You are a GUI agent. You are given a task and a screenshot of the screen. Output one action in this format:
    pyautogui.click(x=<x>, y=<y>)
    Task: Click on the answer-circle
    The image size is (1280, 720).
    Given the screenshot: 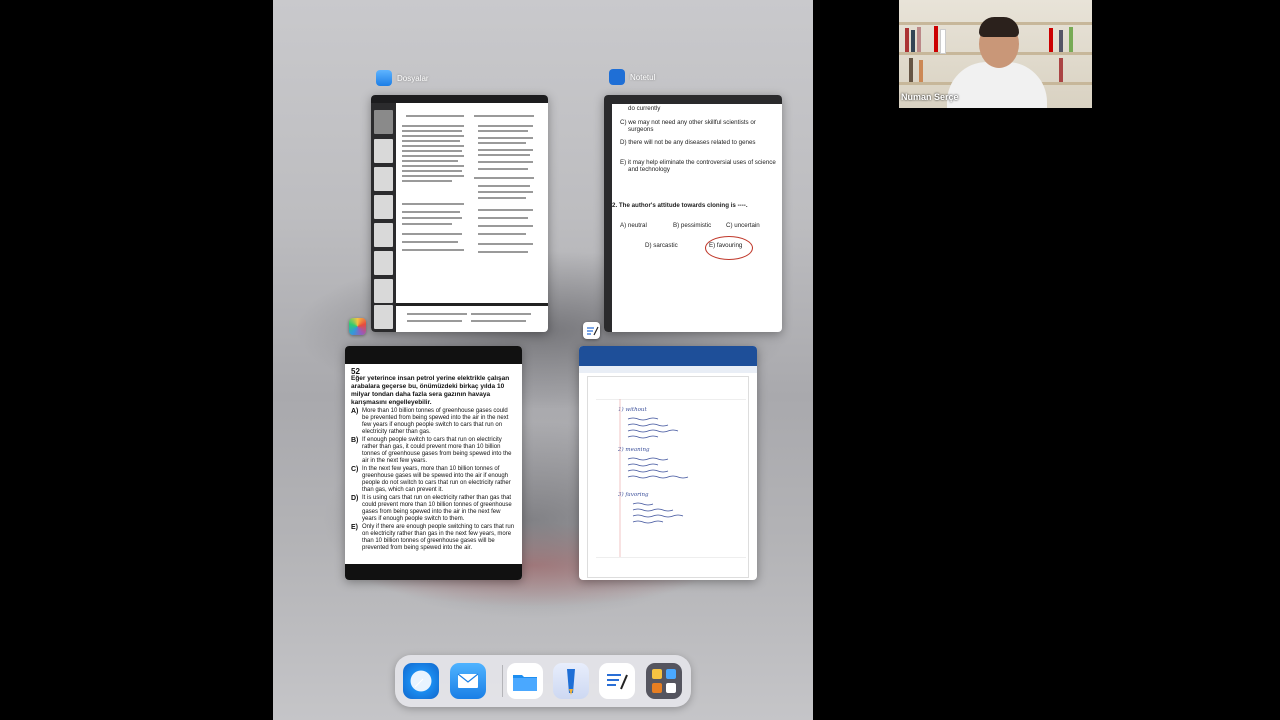 What is the action you would take?
    pyautogui.click(x=729, y=248)
    